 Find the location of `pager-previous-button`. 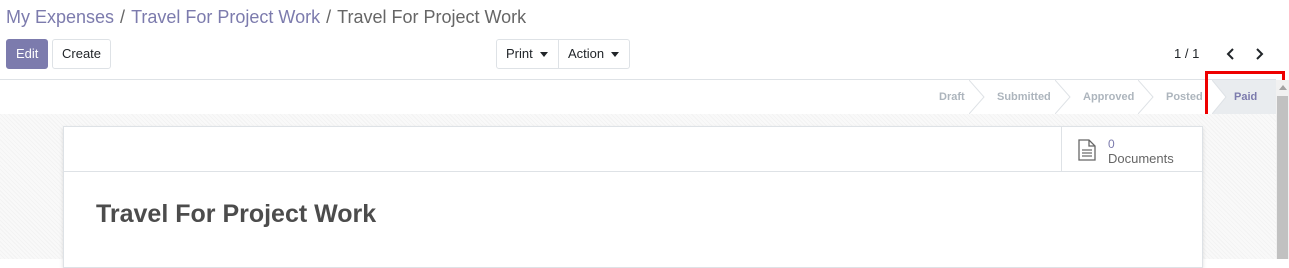

pager-previous-button is located at coordinates (1231, 54).